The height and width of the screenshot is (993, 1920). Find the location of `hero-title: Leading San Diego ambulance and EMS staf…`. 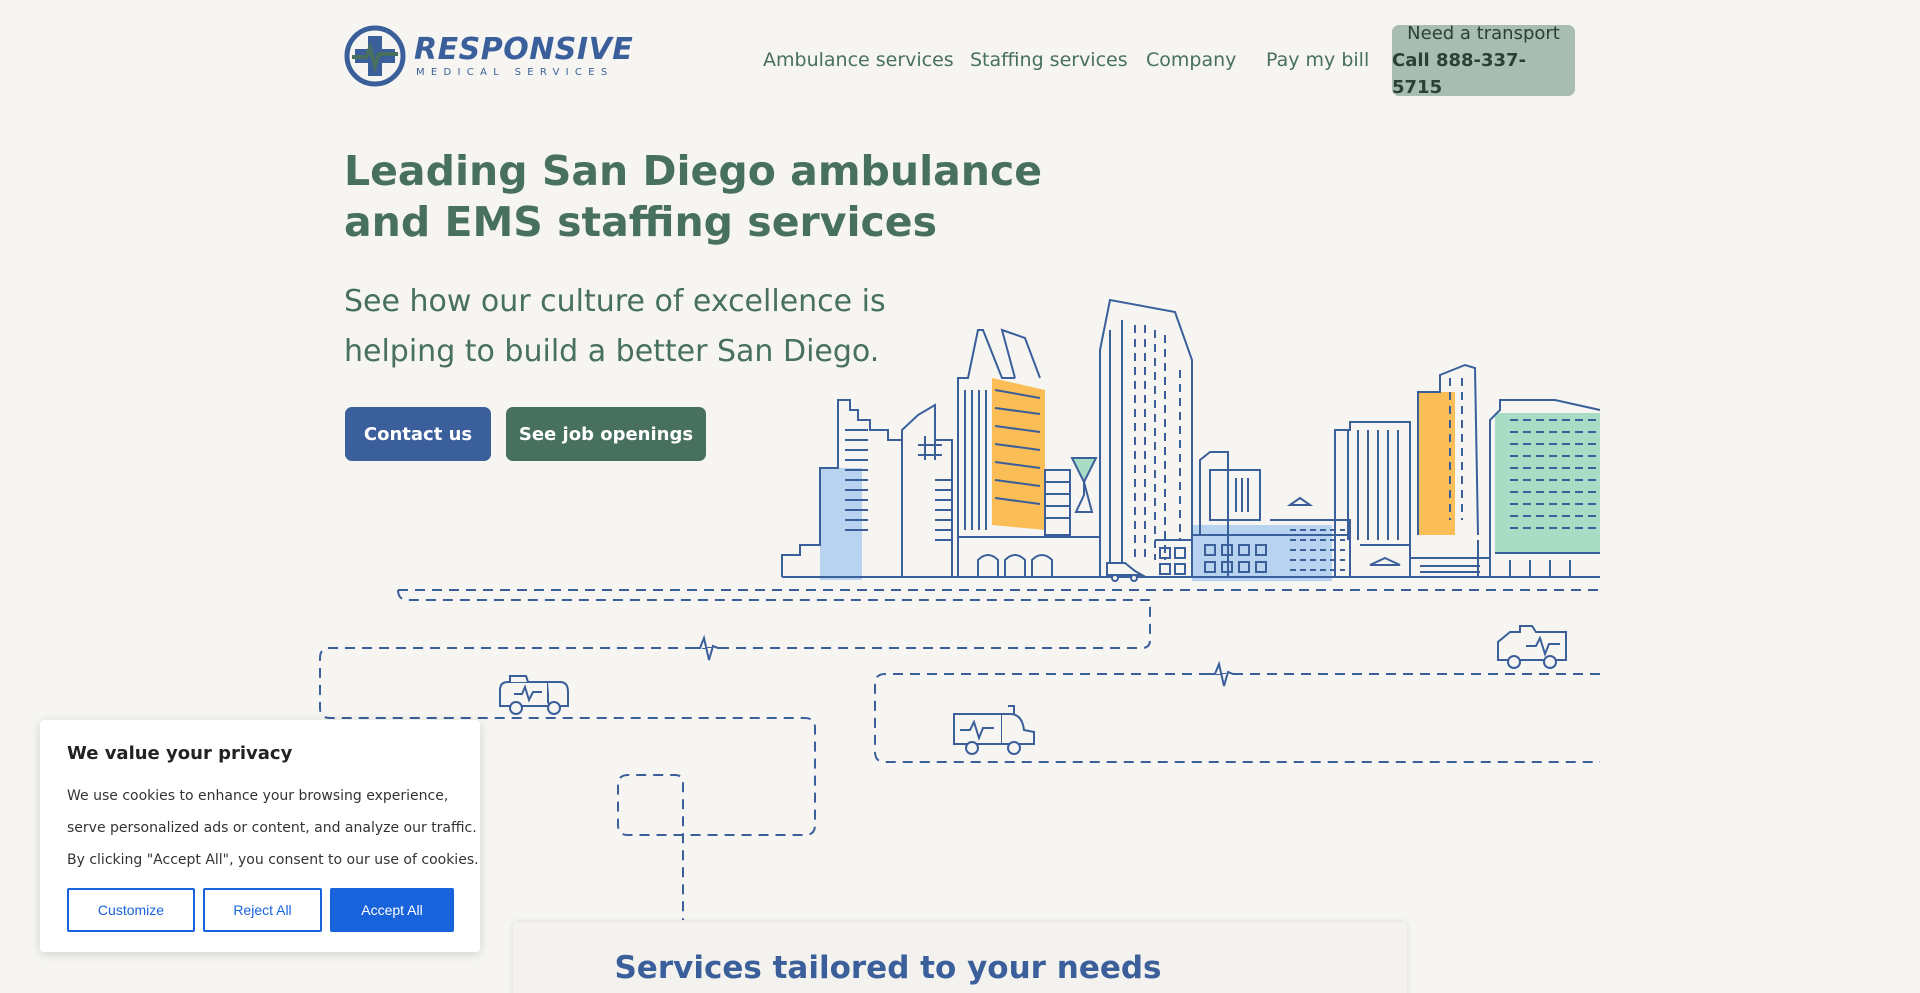

hero-title: Leading San Diego ambulance and EMS staf… is located at coordinates (694, 197).